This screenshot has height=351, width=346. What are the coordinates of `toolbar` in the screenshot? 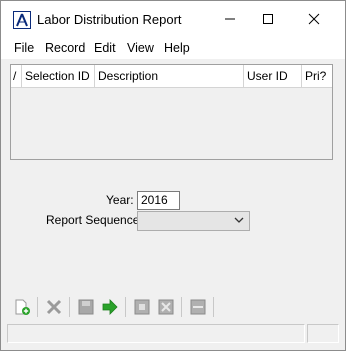 It's located at (173, 307).